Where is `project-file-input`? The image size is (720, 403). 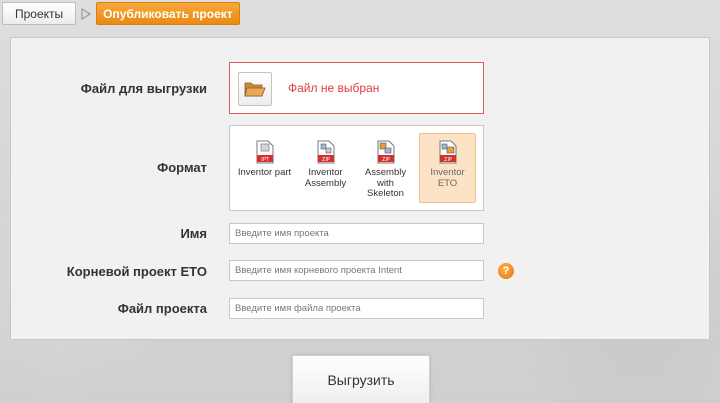
project-file-input is located at coordinates (356, 308).